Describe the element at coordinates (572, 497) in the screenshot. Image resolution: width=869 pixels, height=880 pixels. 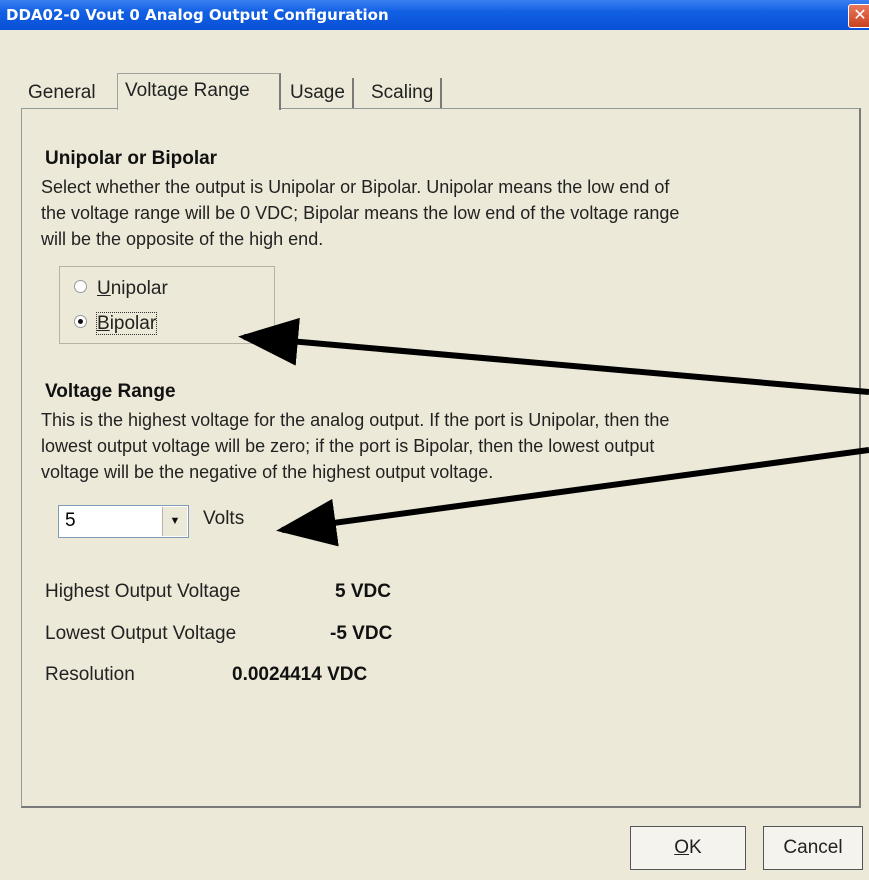
I see `annotation-arrow-to-voltage-select` at that location.